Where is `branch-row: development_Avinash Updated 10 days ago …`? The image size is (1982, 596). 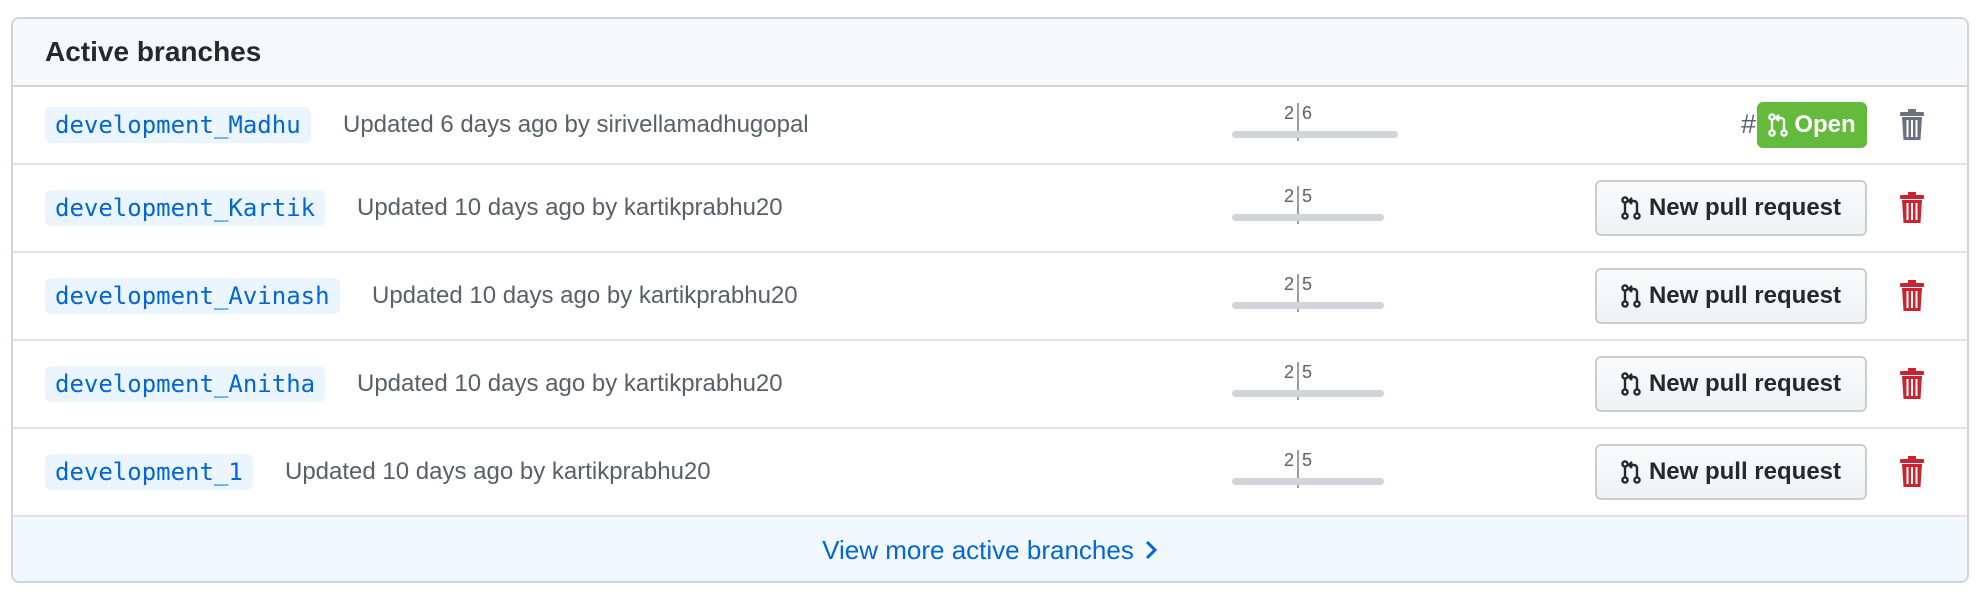 branch-row: development_Avinash Updated 10 days ago … is located at coordinates (990, 297).